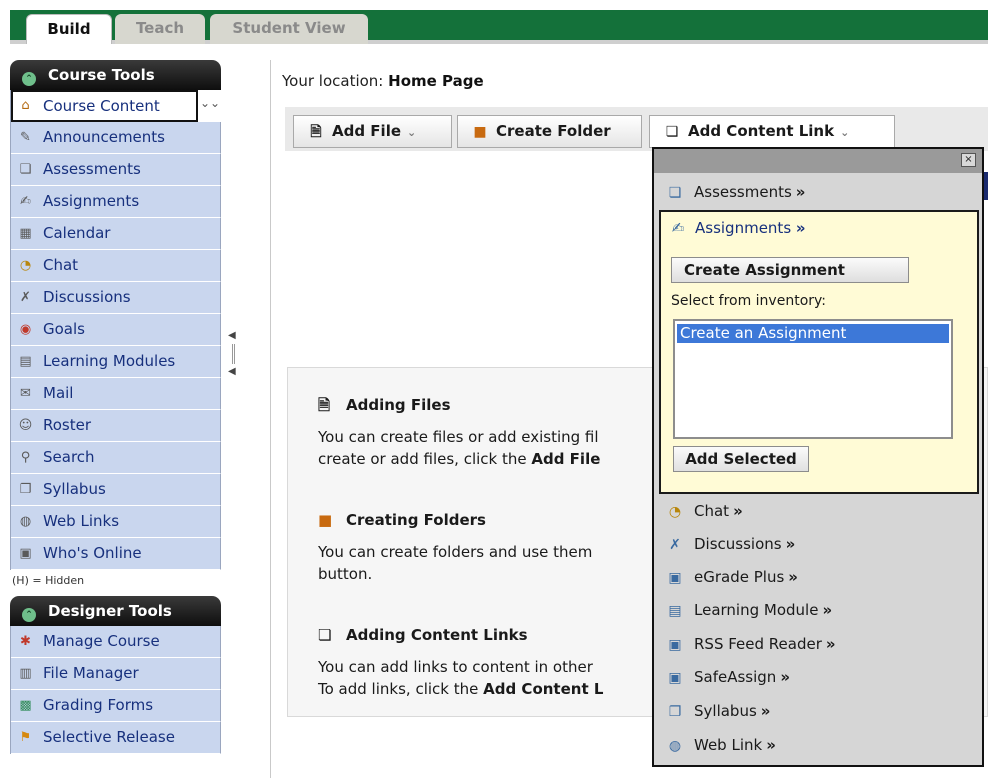 The height and width of the screenshot is (778, 988). I want to click on inventory-label: Select from inventory:, so click(748, 301).